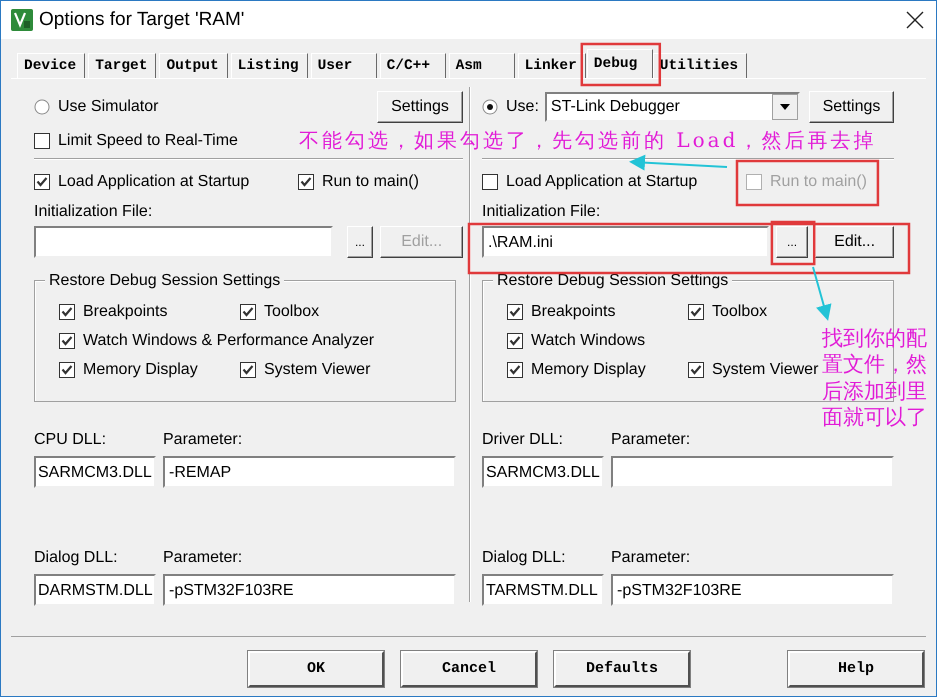  What do you see at coordinates (370, 182) in the screenshot?
I see `checkbox-label: Run to main()` at bounding box center [370, 182].